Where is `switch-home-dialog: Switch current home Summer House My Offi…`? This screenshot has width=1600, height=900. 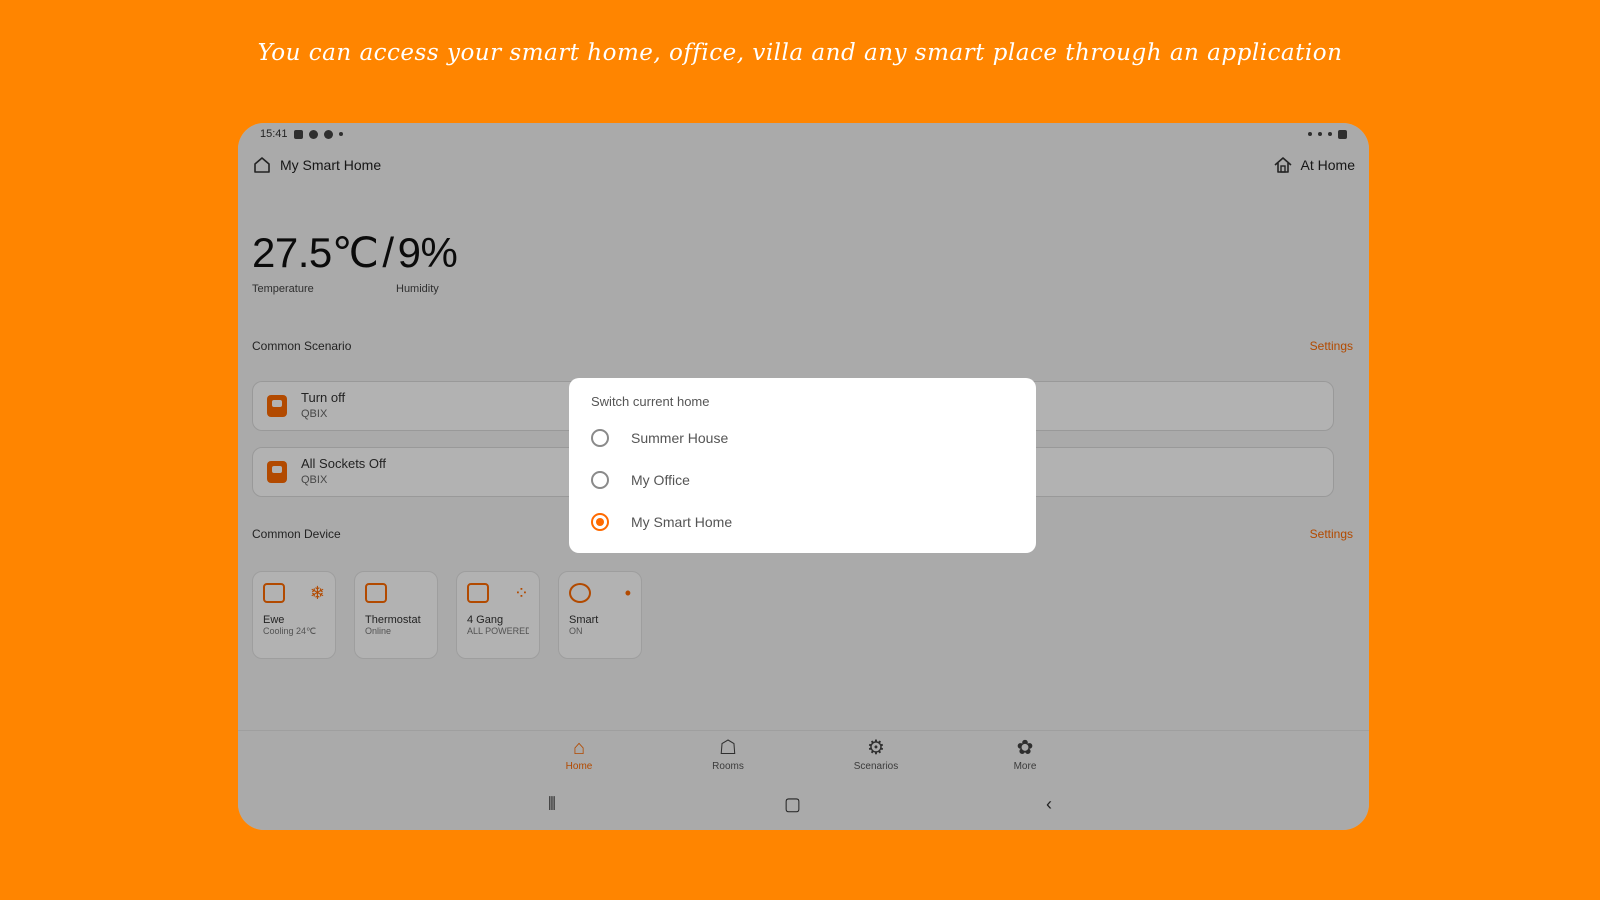 switch-home-dialog: Switch current home Summer House My Offi… is located at coordinates (802, 465).